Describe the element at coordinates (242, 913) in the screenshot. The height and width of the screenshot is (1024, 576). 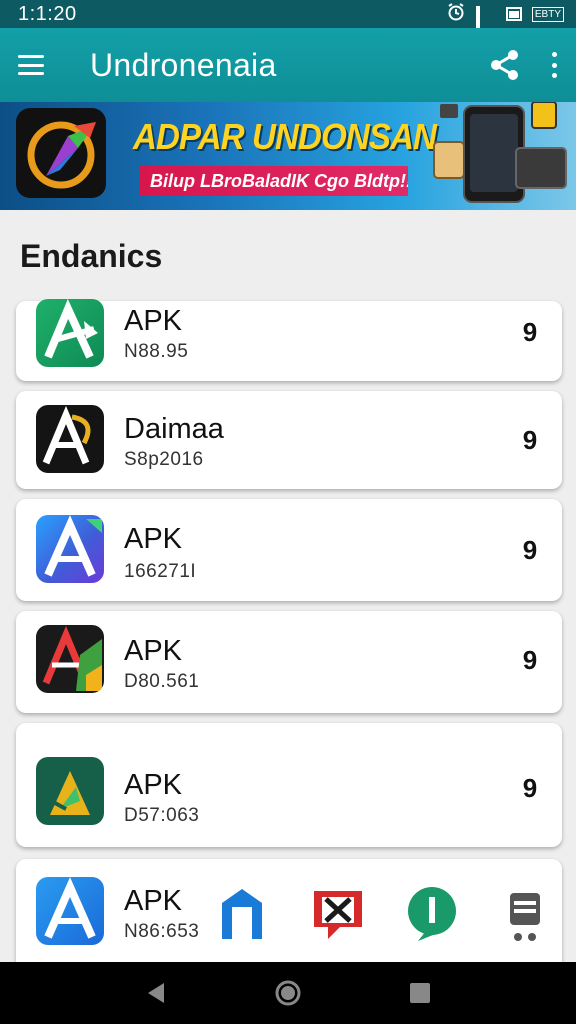
I see `bookmark-icon` at that location.